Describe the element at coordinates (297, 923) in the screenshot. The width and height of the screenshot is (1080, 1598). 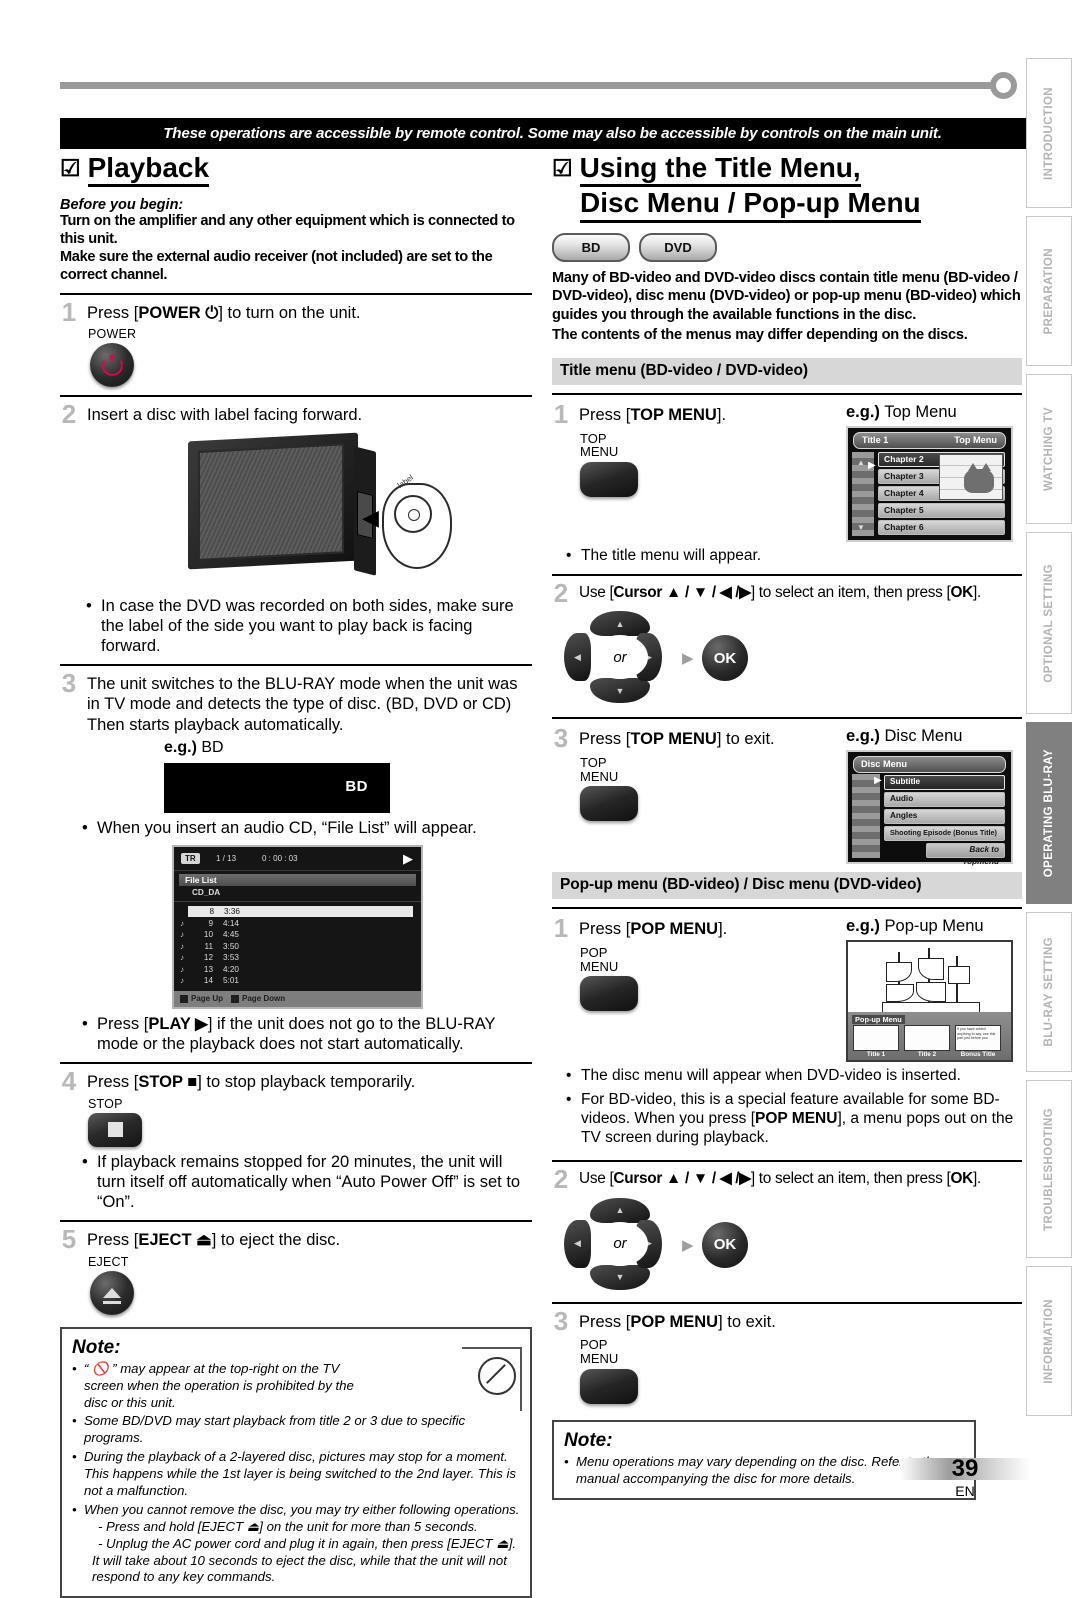
I see `list-item: ♪ 9 4:14` at that location.